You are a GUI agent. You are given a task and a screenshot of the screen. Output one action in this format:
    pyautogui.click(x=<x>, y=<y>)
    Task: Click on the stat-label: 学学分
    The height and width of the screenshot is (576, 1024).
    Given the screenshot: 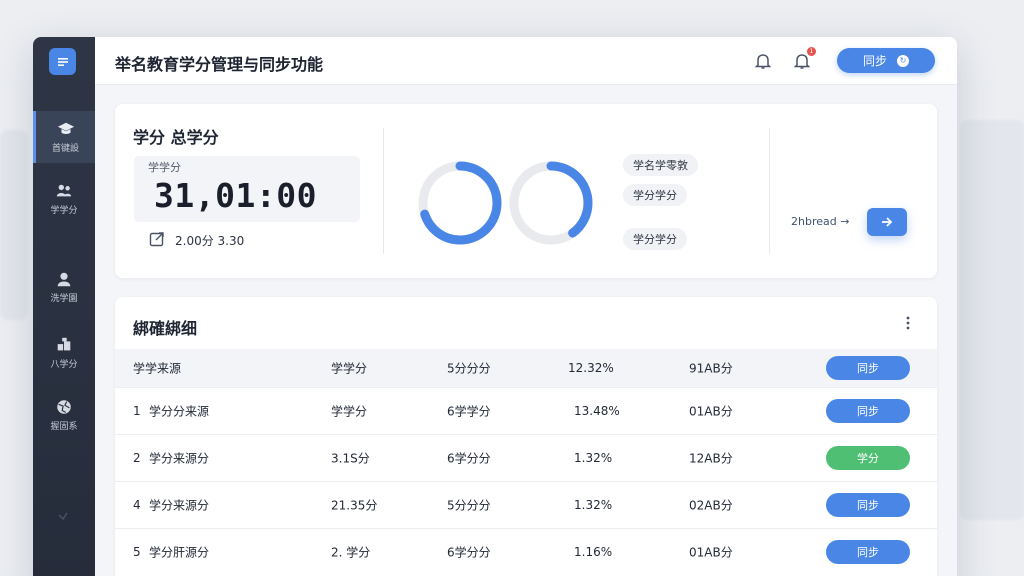 What is the action you would take?
    pyautogui.click(x=164, y=167)
    